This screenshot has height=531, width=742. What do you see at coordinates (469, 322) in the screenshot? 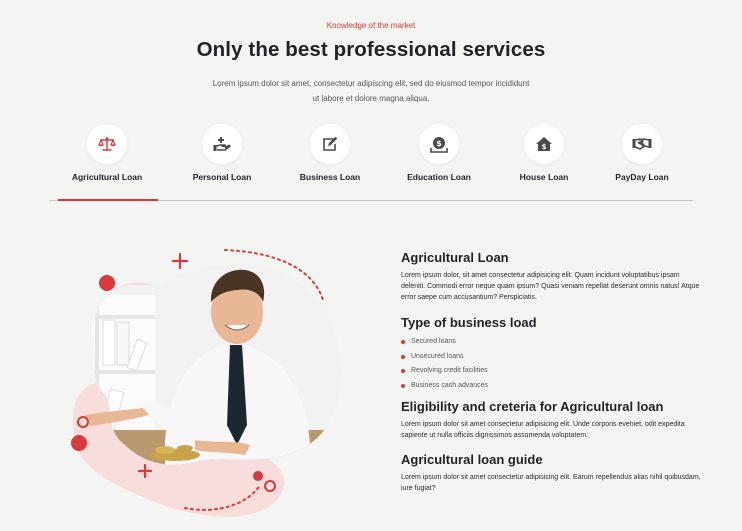
I see `section-heading: Type of business load` at bounding box center [469, 322].